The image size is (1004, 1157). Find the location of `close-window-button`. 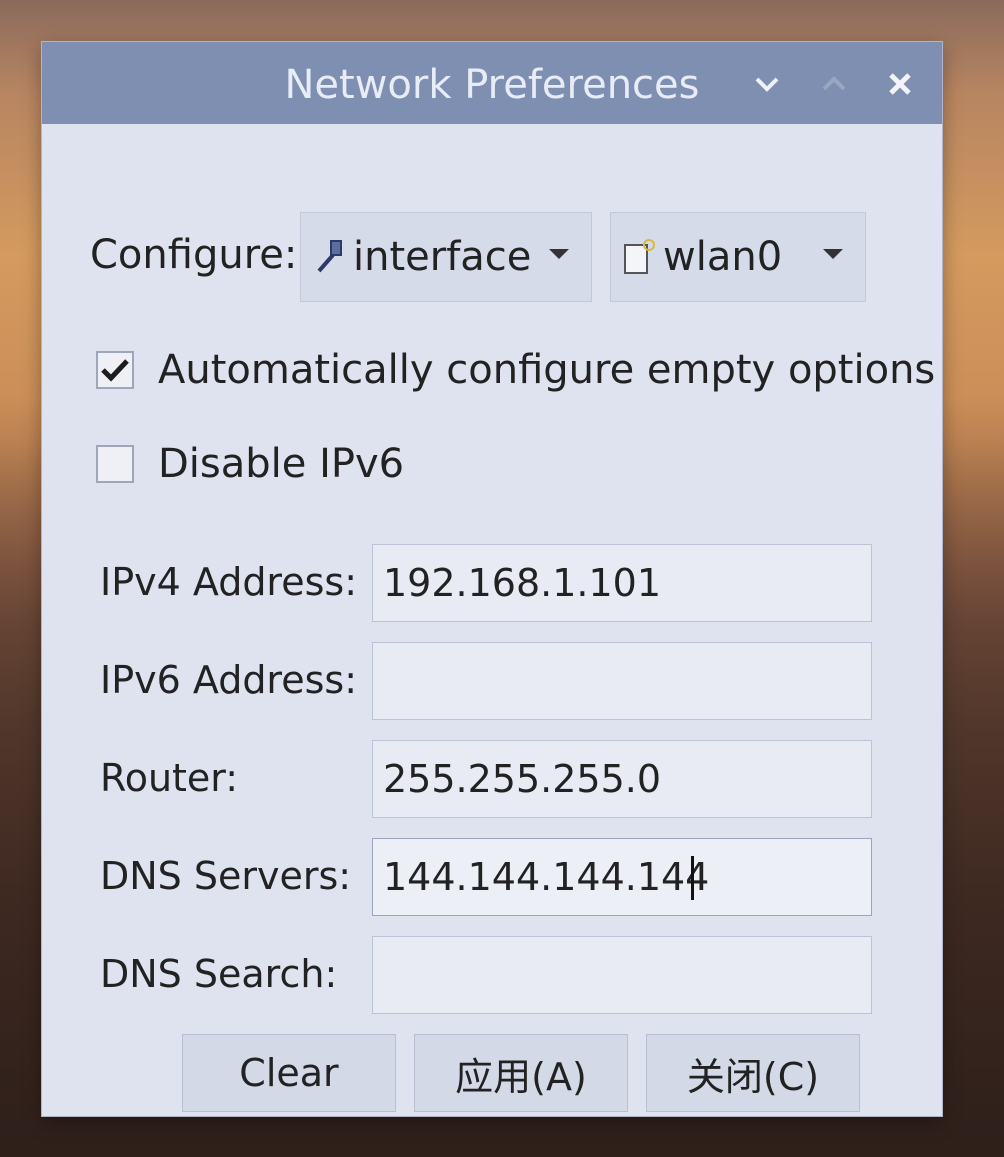

close-window-button is located at coordinates (900, 84).